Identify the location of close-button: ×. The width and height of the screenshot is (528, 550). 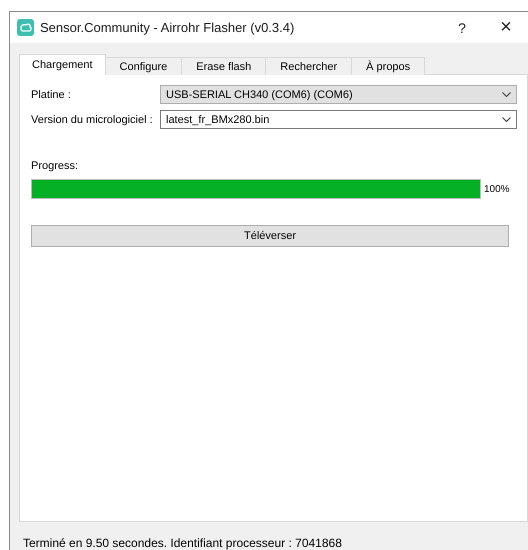
(506, 27).